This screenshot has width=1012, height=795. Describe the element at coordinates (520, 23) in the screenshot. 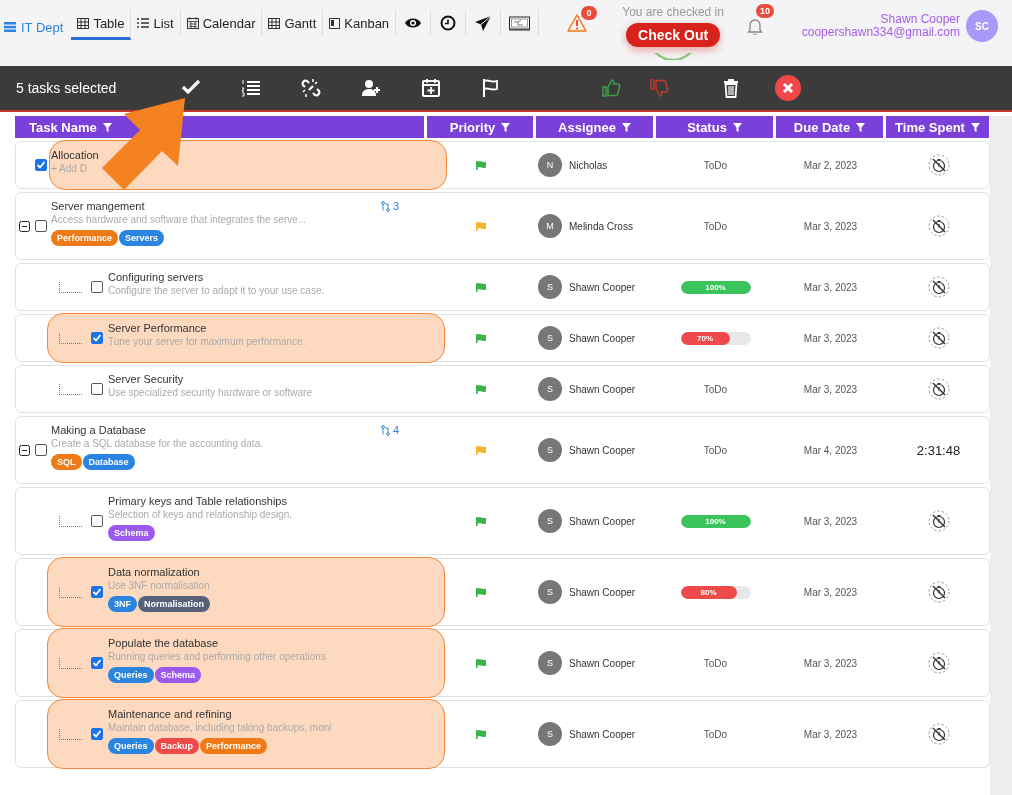

I see `monitor-icon` at that location.